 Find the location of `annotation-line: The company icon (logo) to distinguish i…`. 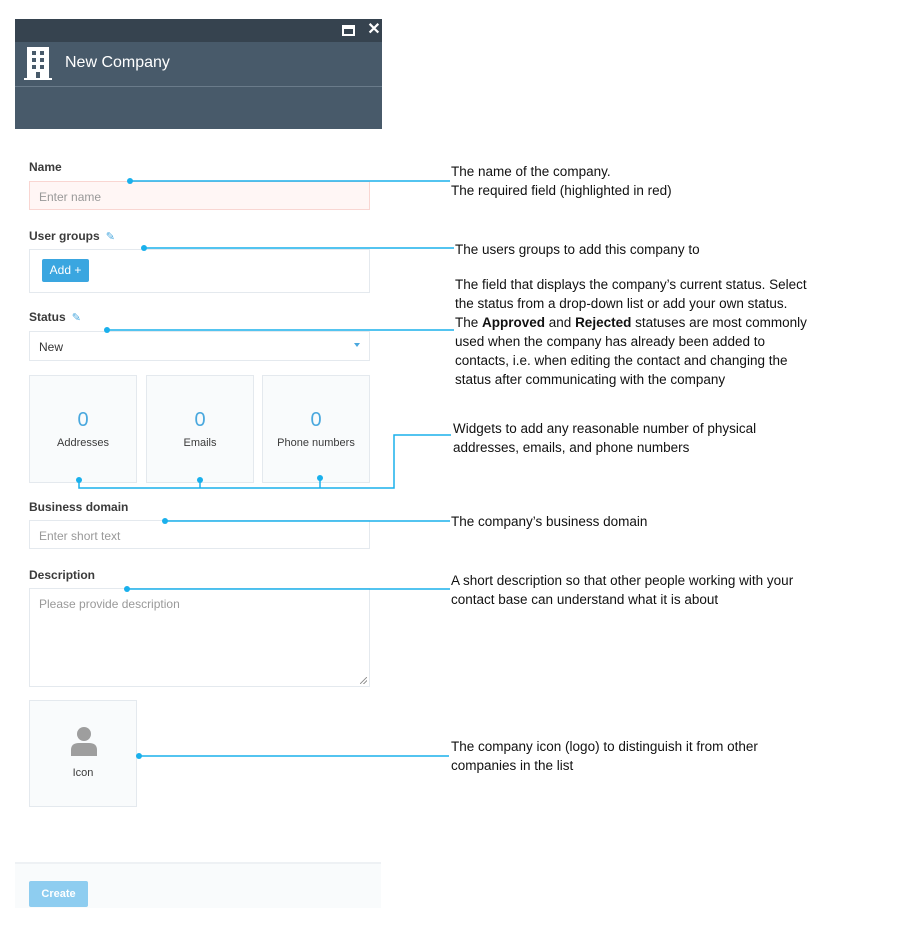

annotation-line: The company icon (logo) to distinguish i… is located at coordinates (604, 746).